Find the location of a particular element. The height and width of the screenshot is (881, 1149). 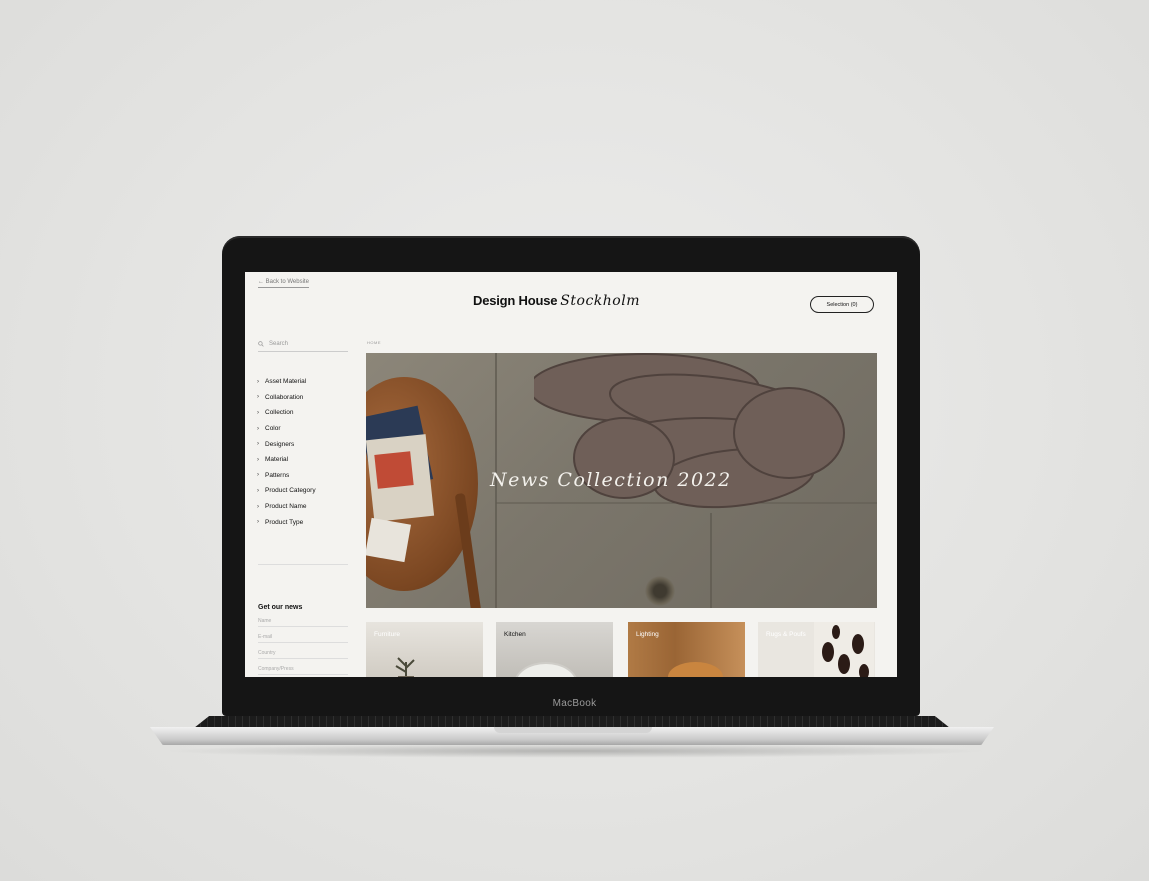

brand-name: Design House is located at coordinates (515, 300).